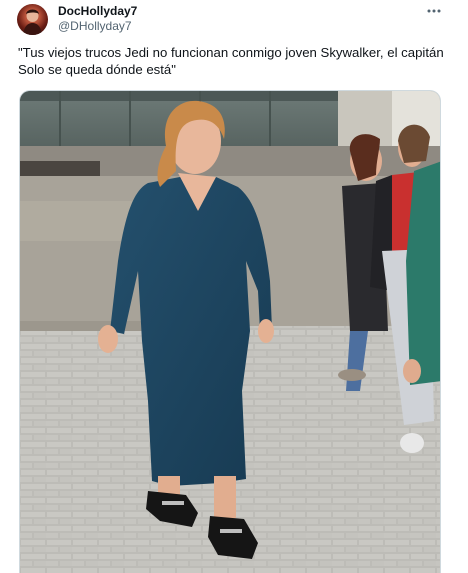 The width and height of the screenshot is (468, 573). Describe the element at coordinates (32, 19) in the screenshot. I see `avatar` at that location.